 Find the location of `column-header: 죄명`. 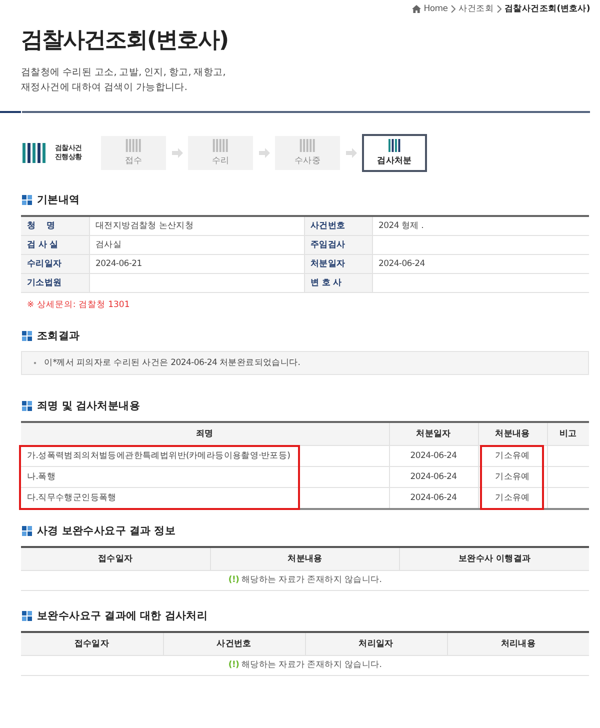

column-header: 죄명 is located at coordinates (205, 433).